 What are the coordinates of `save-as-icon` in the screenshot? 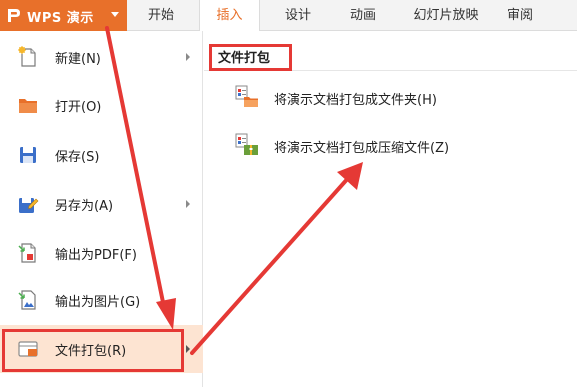 It's located at (29, 205).